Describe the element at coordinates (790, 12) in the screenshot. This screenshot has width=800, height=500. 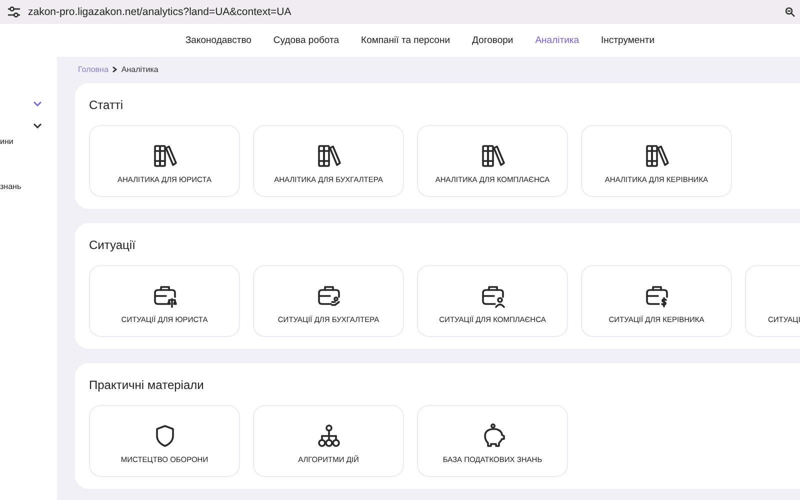
I see `zoom-icon` at that location.